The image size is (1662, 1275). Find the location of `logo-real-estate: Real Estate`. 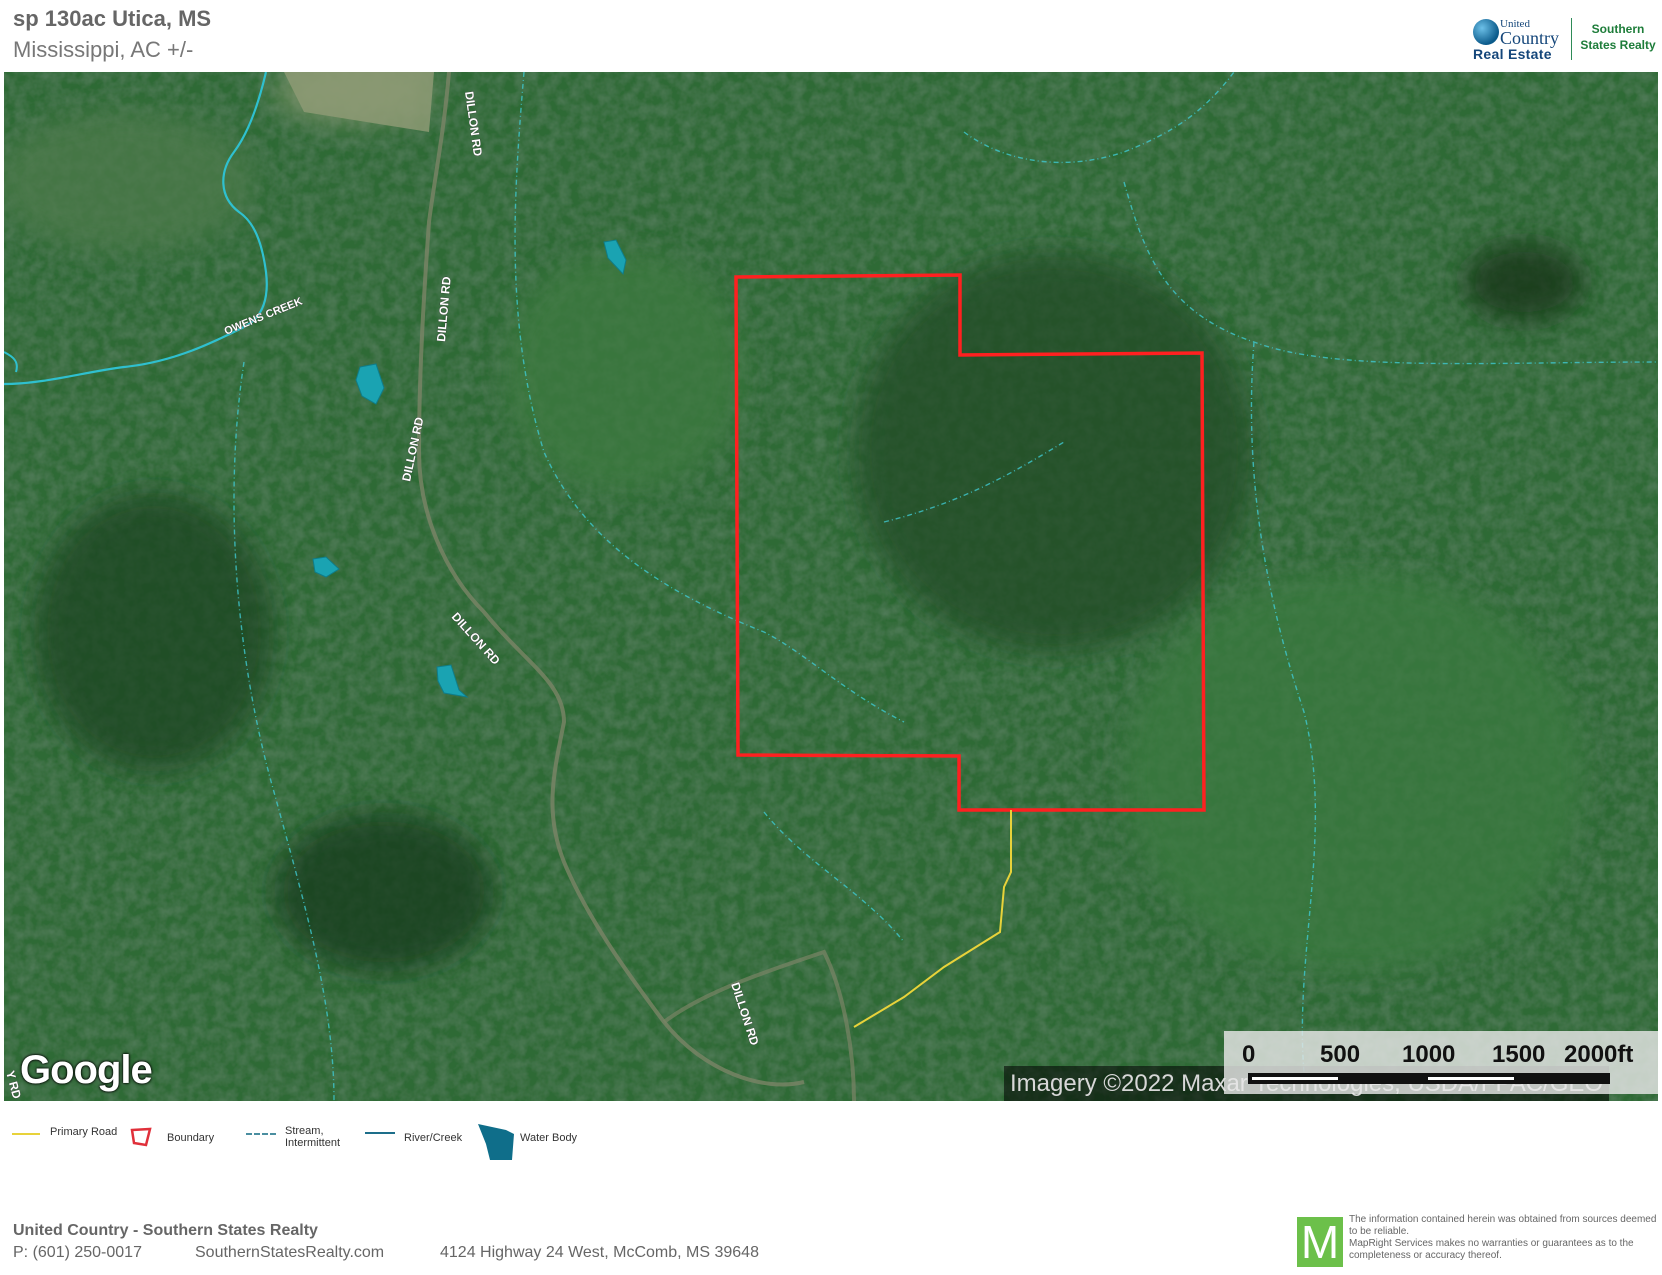

logo-real-estate: Real Estate is located at coordinates (1512, 54).